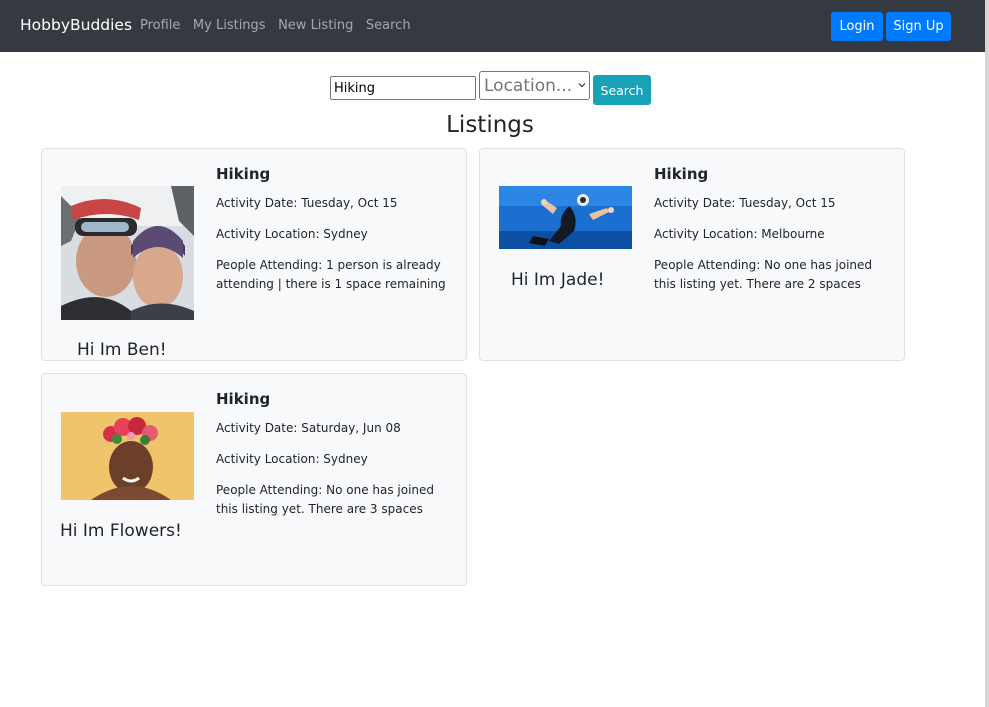 The height and width of the screenshot is (707, 989). What do you see at coordinates (403, 88) in the screenshot?
I see `search-input` at bounding box center [403, 88].